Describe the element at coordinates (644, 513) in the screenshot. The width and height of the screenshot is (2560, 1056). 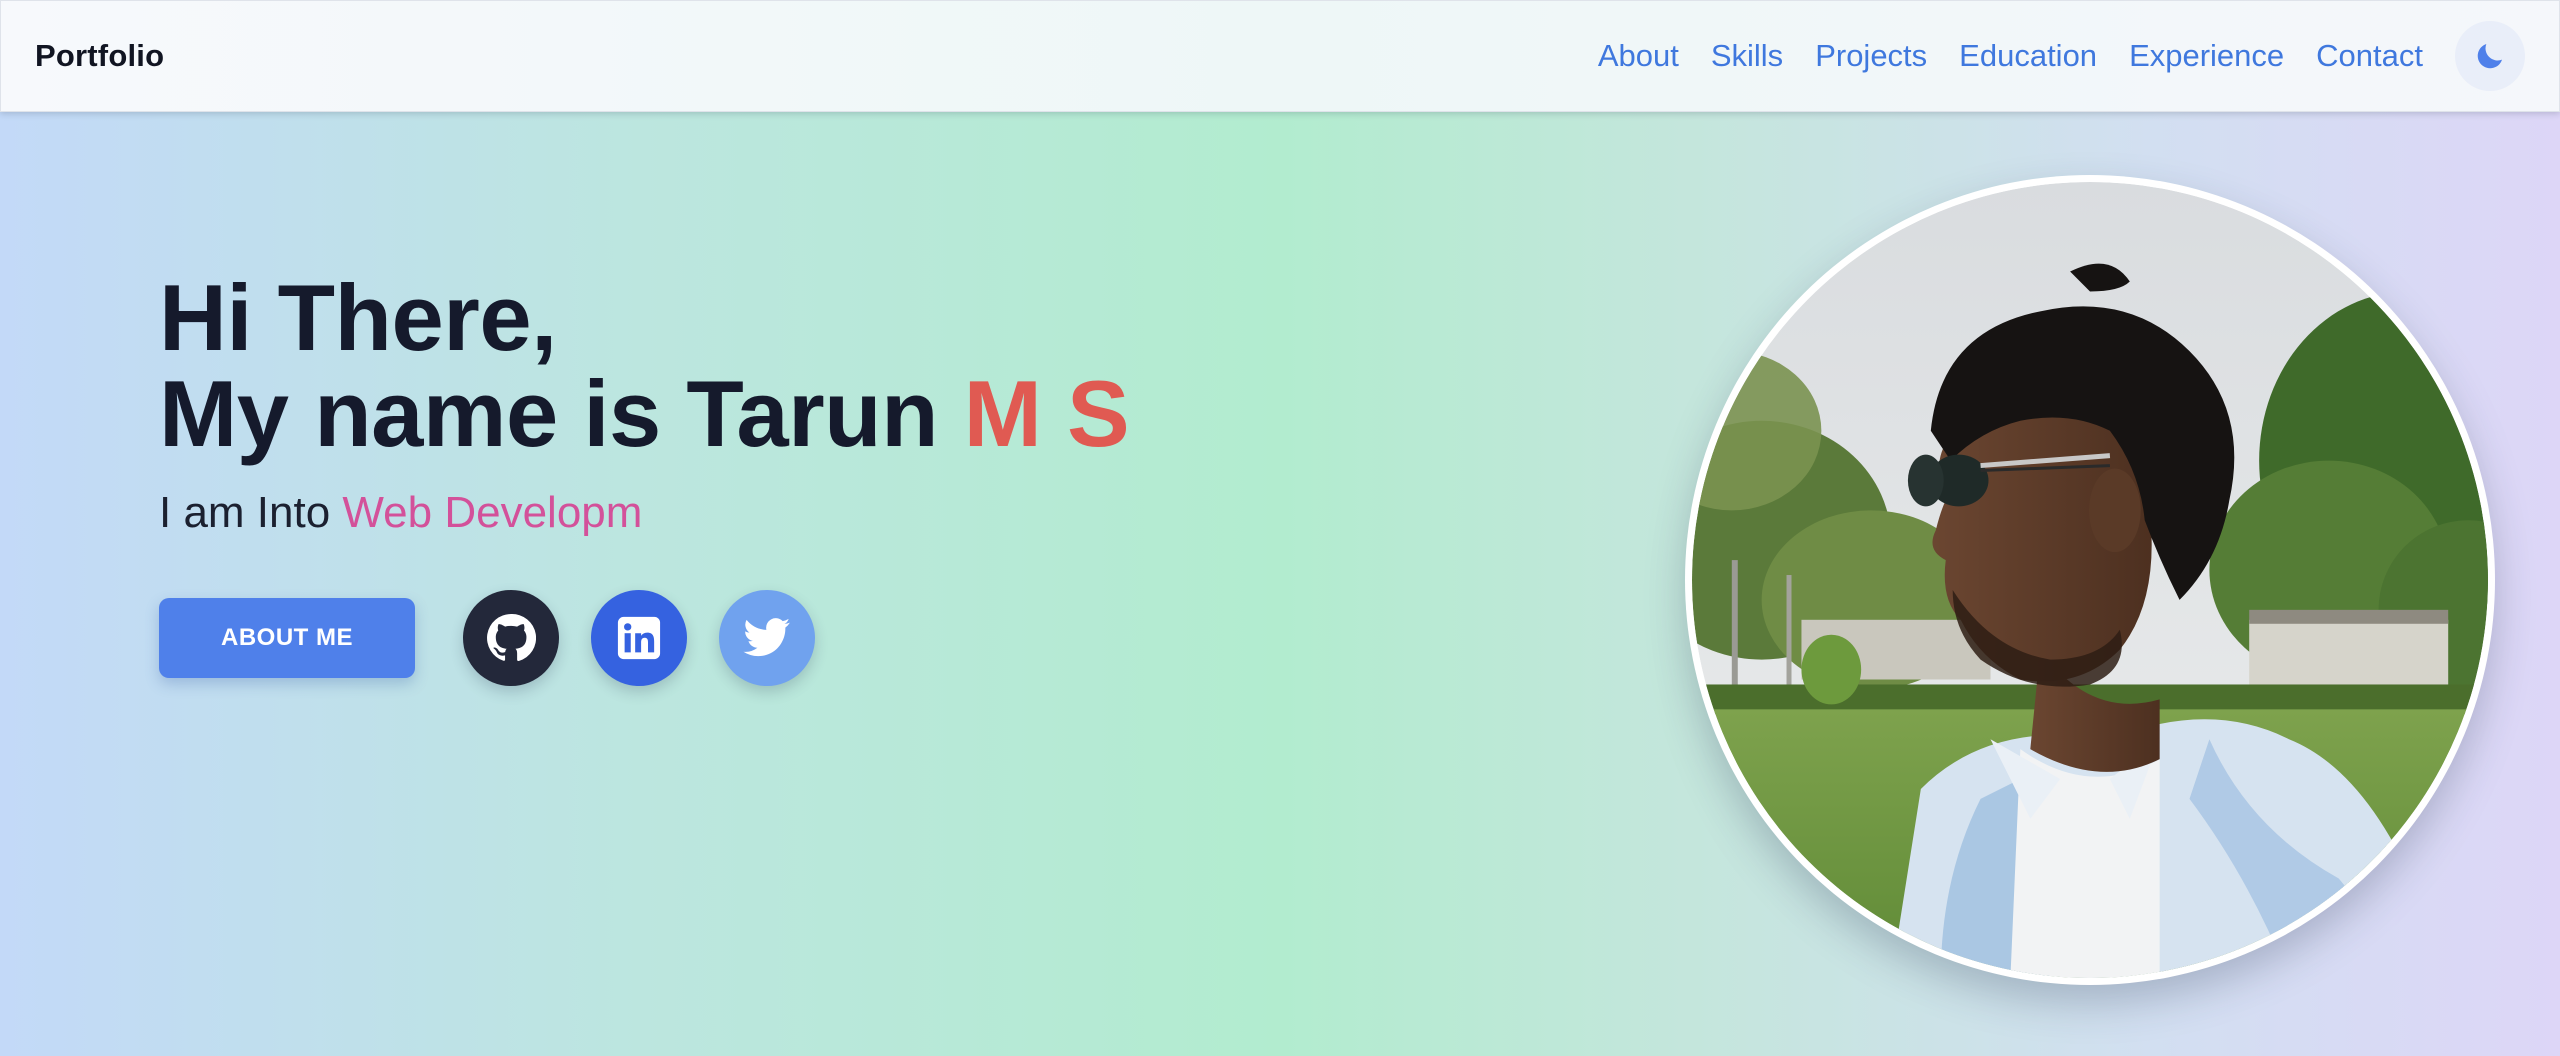
I see `hero-subtitle: I am Into Web Developm` at that location.